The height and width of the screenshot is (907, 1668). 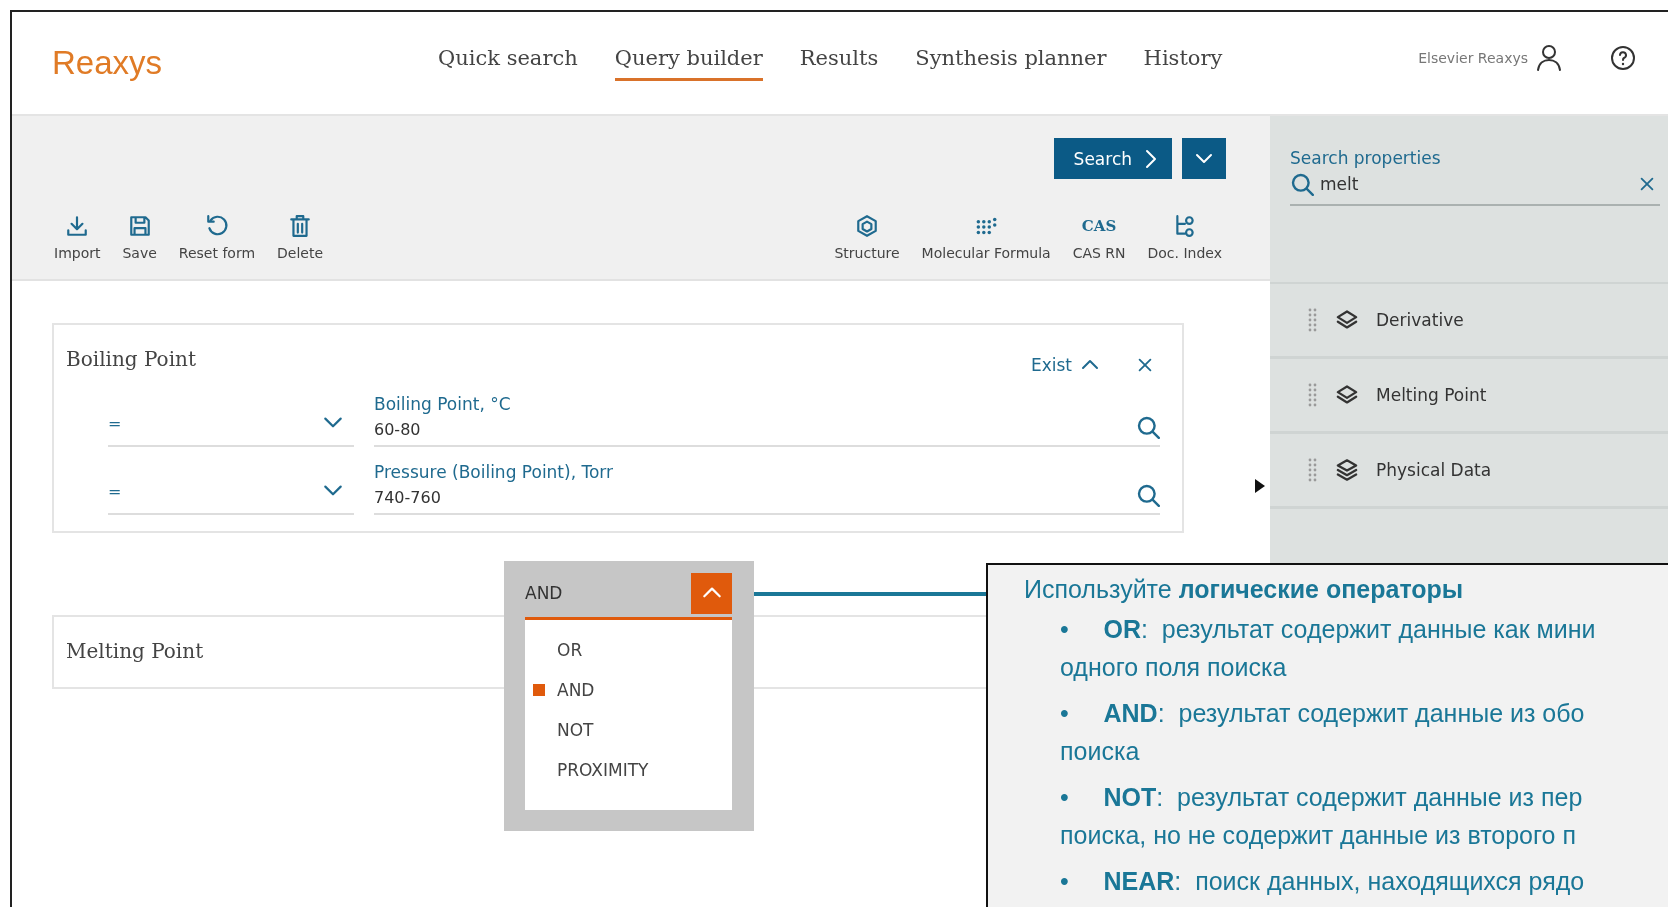 What do you see at coordinates (216, 226) in the screenshot?
I see `reset-icon` at bounding box center [216, 226].